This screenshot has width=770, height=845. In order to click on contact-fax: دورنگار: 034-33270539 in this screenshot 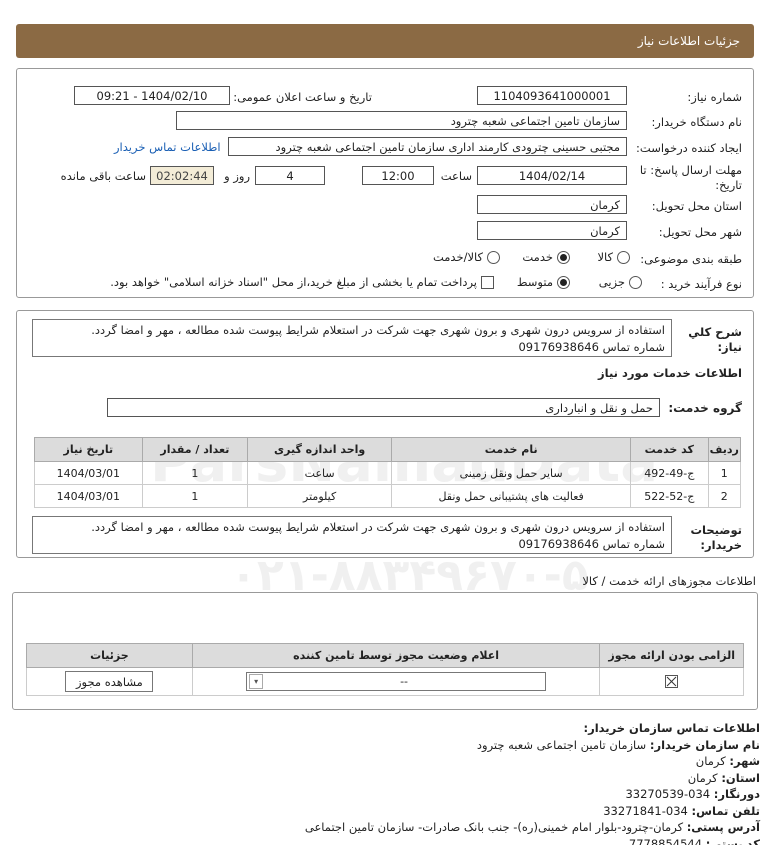, I will do `click(532, 794)`.